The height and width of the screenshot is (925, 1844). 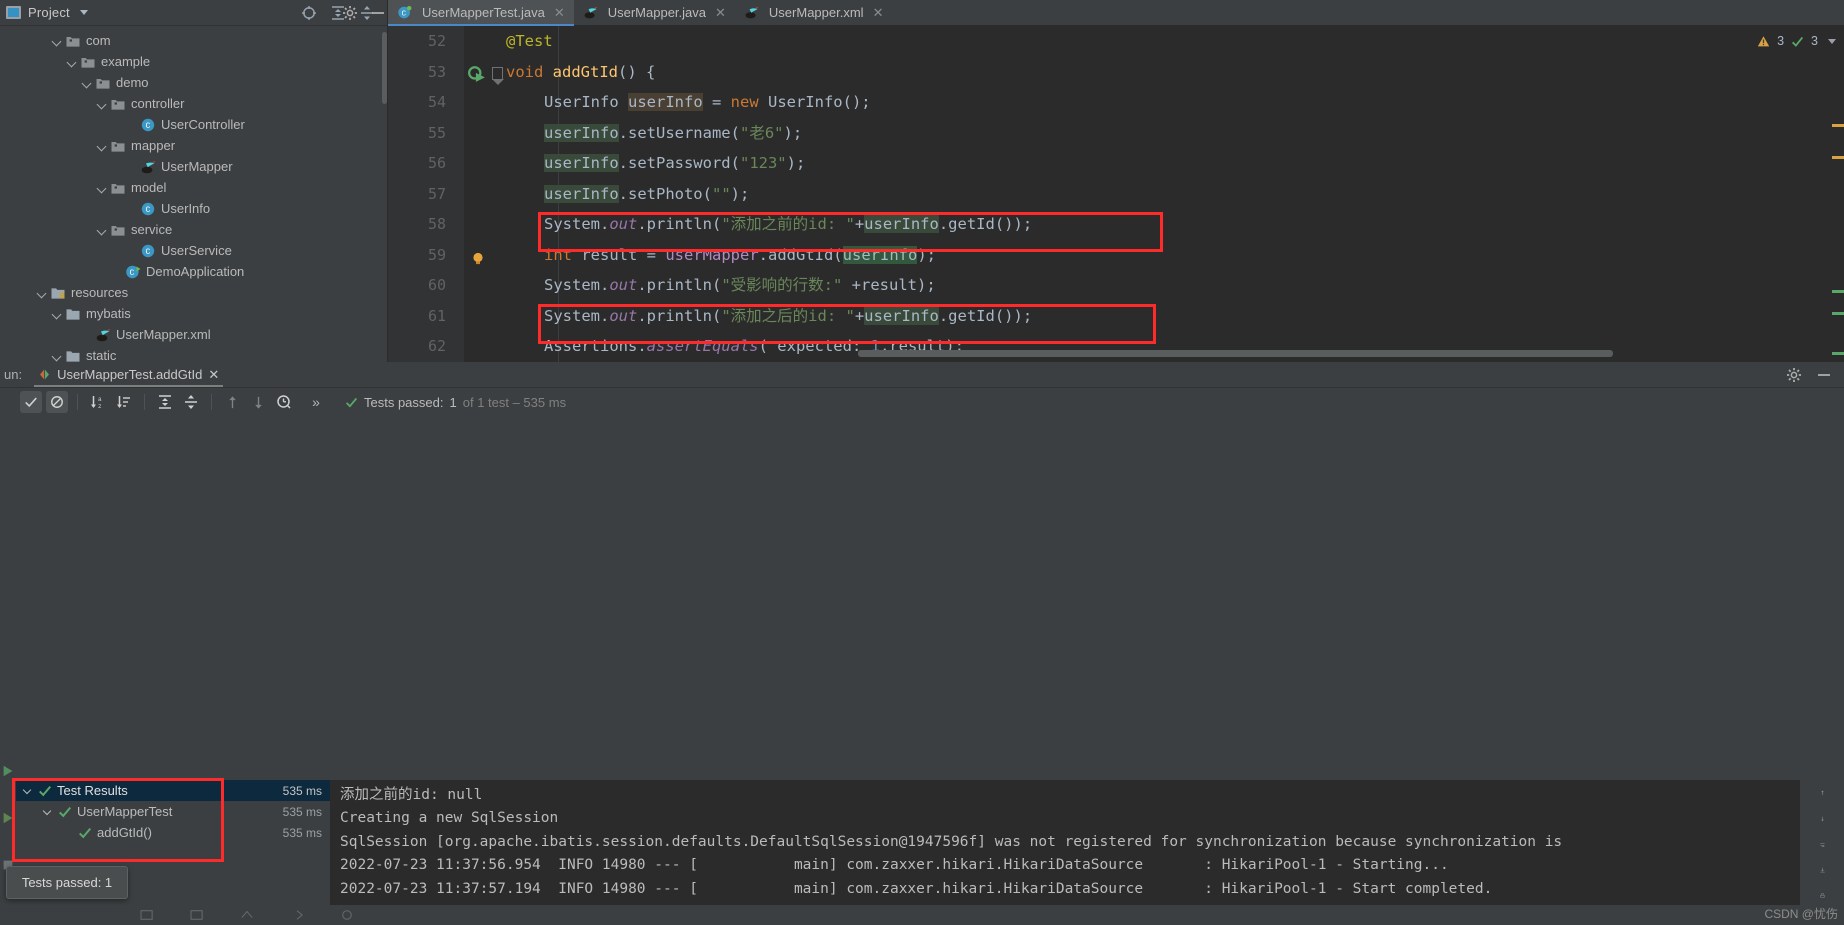 I want to click on tests-passed-notification: Tests passed: 1, so click(x=67, y=882).